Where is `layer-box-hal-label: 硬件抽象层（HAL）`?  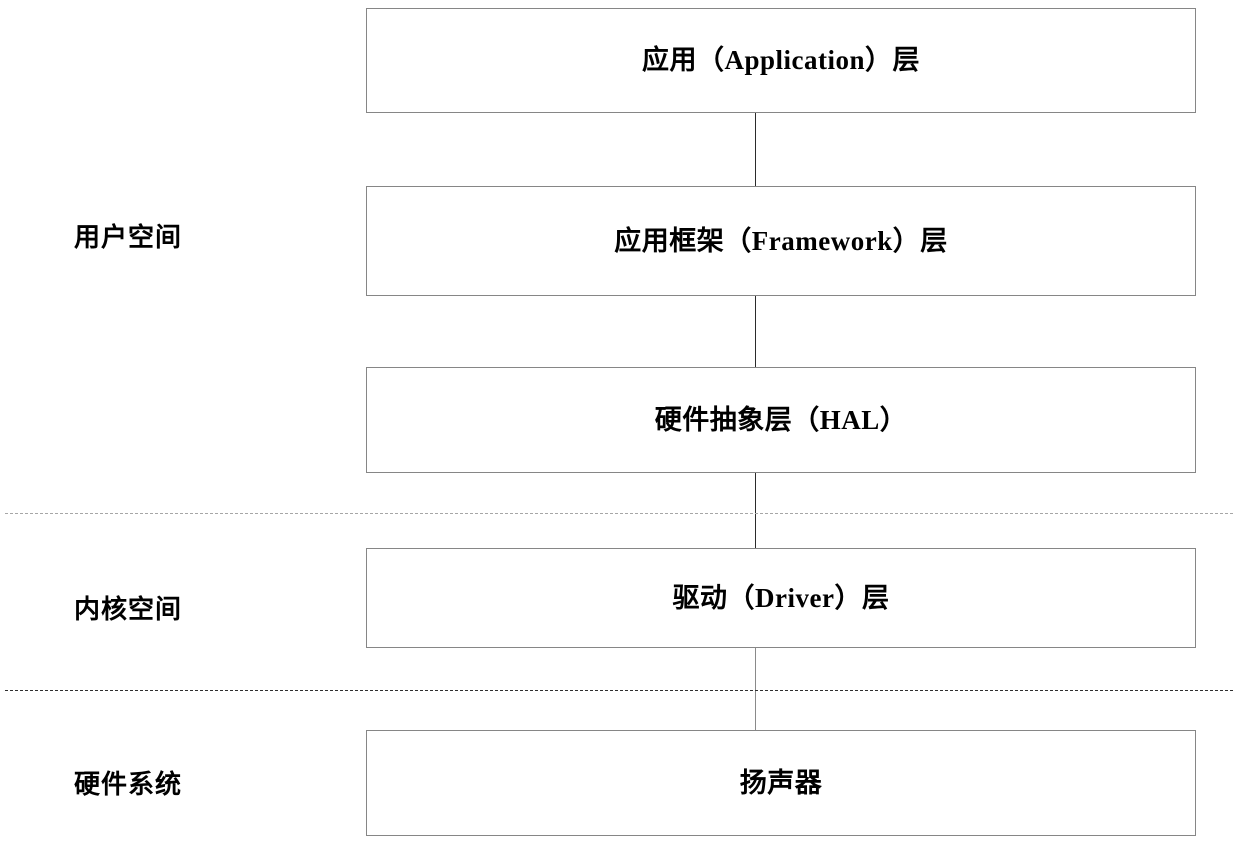 layer-box-hal-label: 硬件抽象层（HAL） is located at coordinates (781, 419).